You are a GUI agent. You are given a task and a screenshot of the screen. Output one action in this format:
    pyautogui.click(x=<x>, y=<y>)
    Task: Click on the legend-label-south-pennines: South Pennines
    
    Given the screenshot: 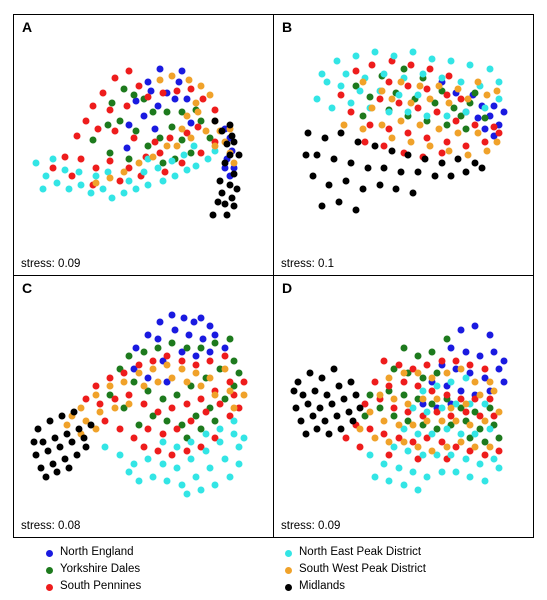 What is the action you would take?
    pyautogui.click(x=101, y=586)
    